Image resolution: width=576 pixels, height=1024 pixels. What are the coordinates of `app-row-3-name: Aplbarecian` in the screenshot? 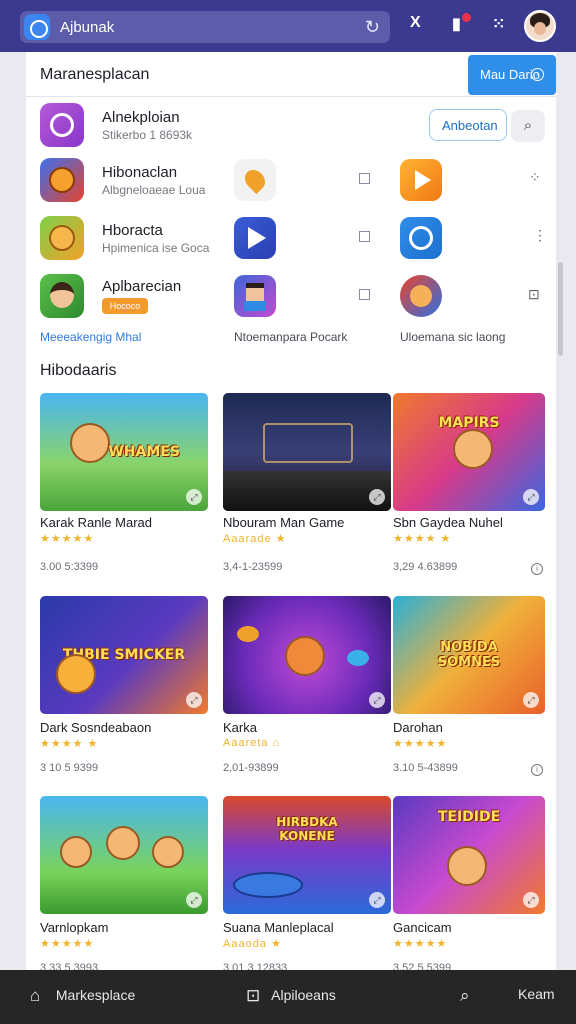 It's located at (141, 286).